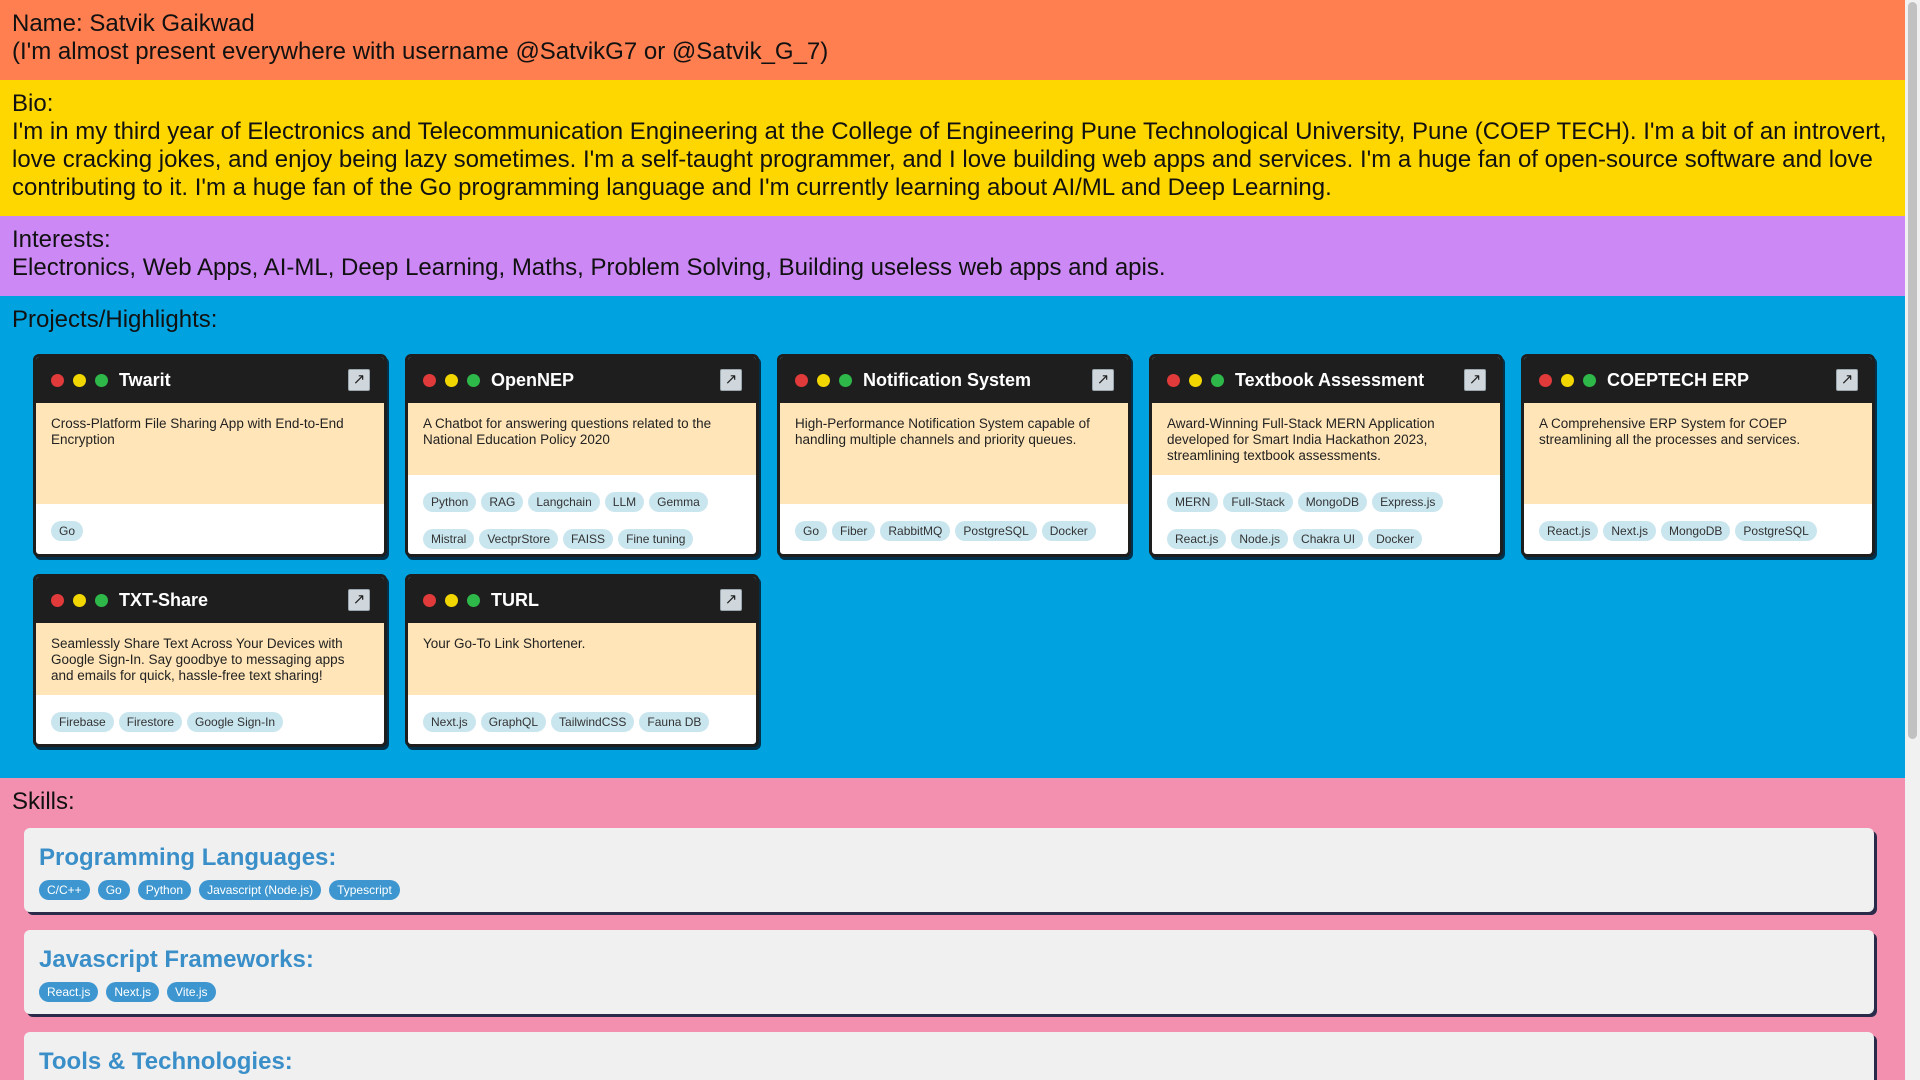  I want to click on tech-tag: GraphQL, so click(513, 722).